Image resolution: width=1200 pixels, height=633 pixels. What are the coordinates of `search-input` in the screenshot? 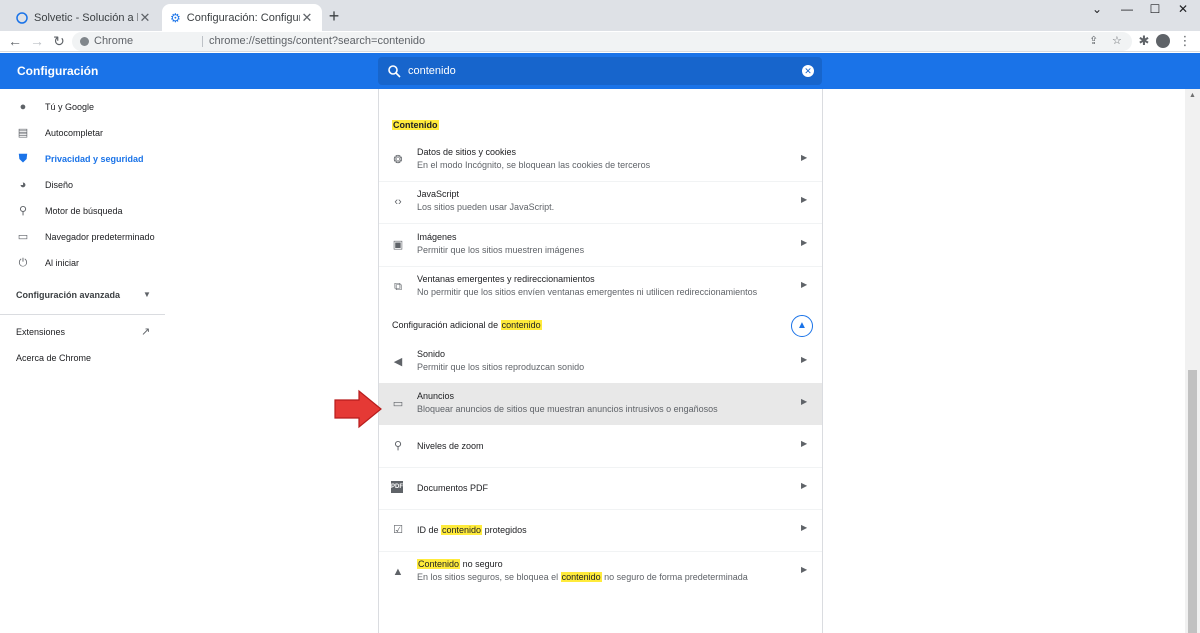 It's located at (598, 71).